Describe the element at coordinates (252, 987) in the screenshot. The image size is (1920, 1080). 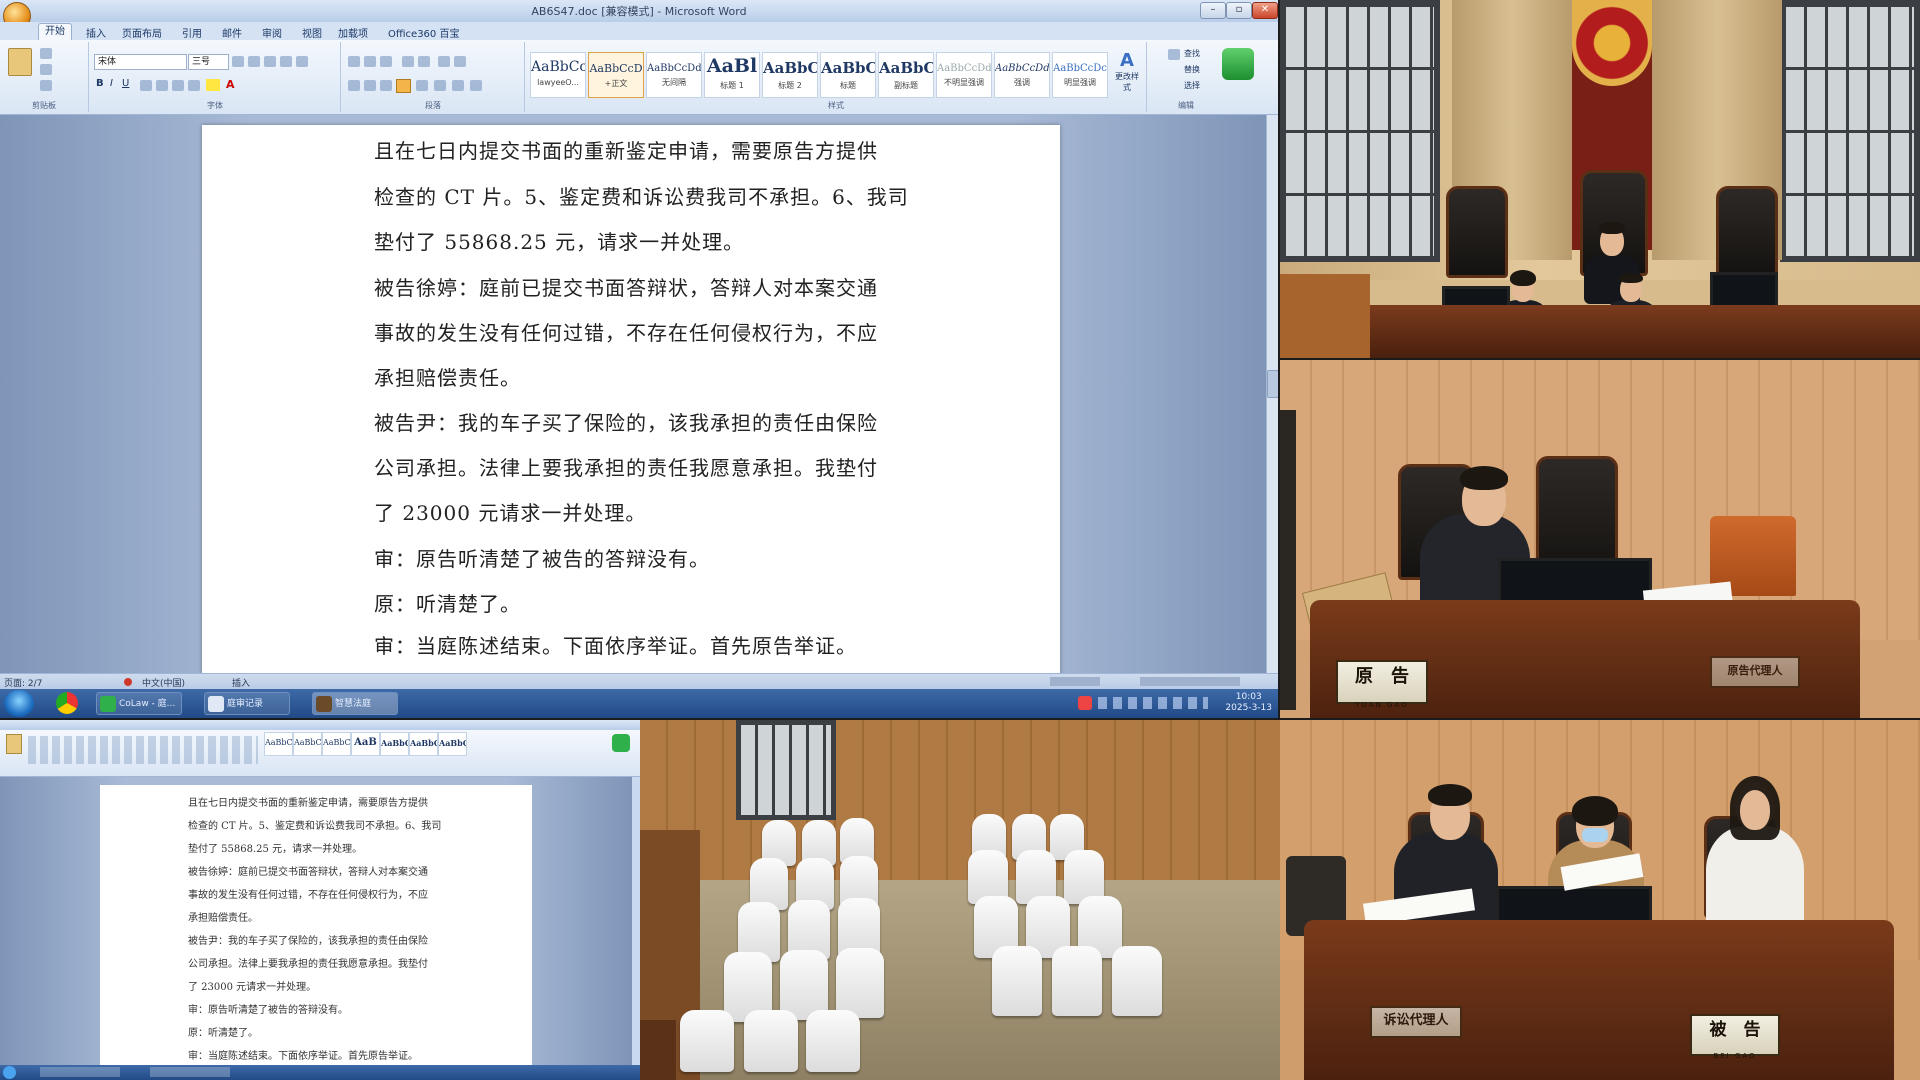
I see `mirror-doc-line: 了 23000 元请求一并处理。` at that location.